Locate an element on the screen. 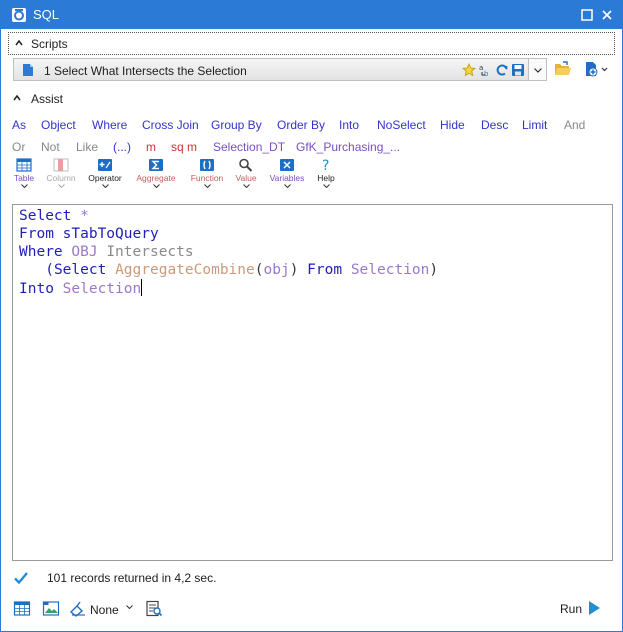 The width and height of the screenshot is (623, 632). code-table-selection-sub: Selection is located at coordinates (390, 270).